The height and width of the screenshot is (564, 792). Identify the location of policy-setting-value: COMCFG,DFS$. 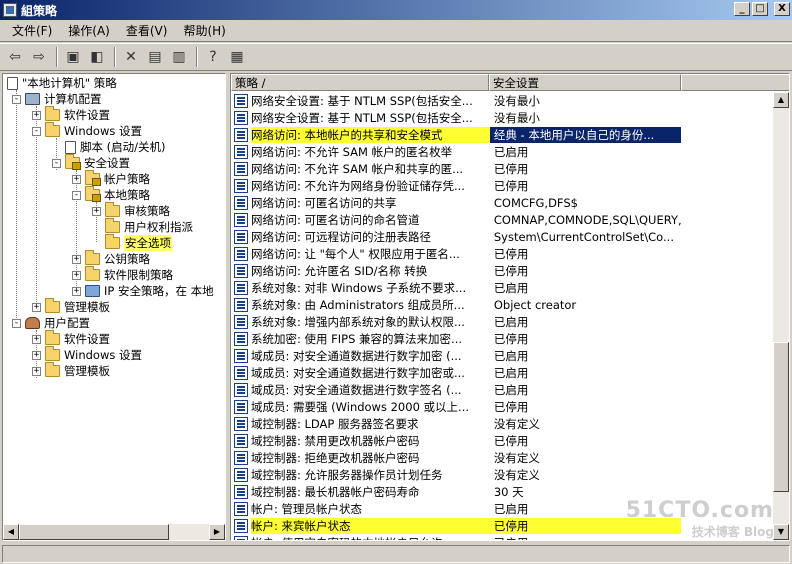
(535, 202).